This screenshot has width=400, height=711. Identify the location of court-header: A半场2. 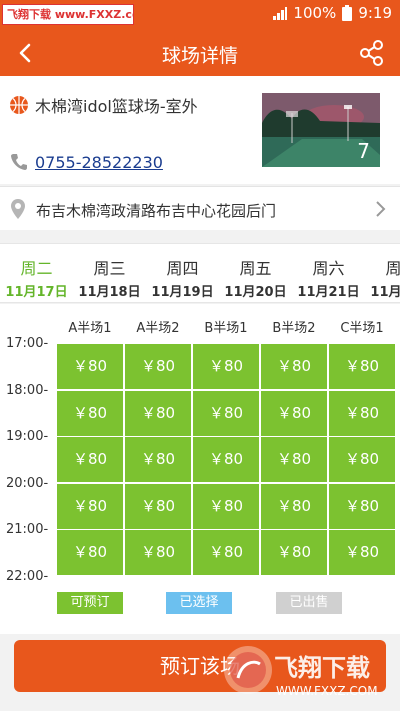
(158, 328).